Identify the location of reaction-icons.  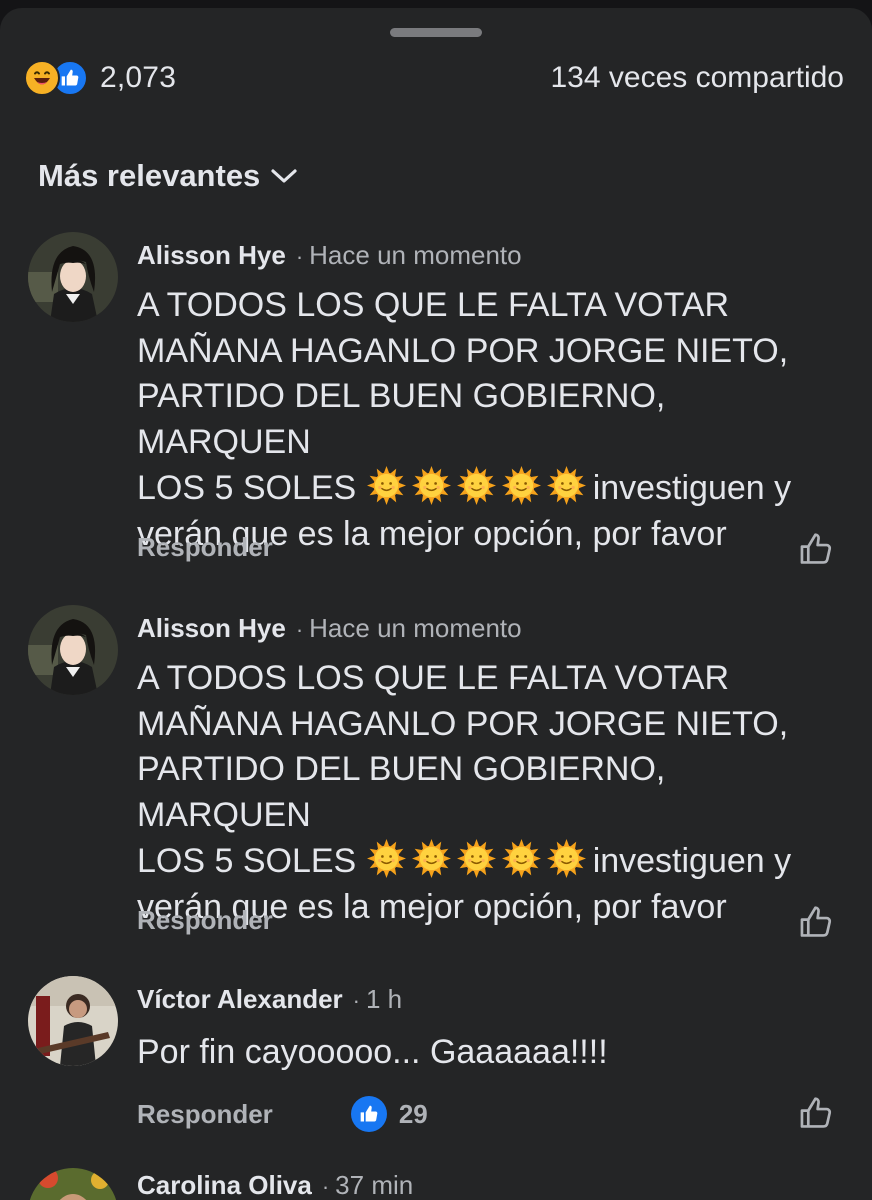
(56, 78).